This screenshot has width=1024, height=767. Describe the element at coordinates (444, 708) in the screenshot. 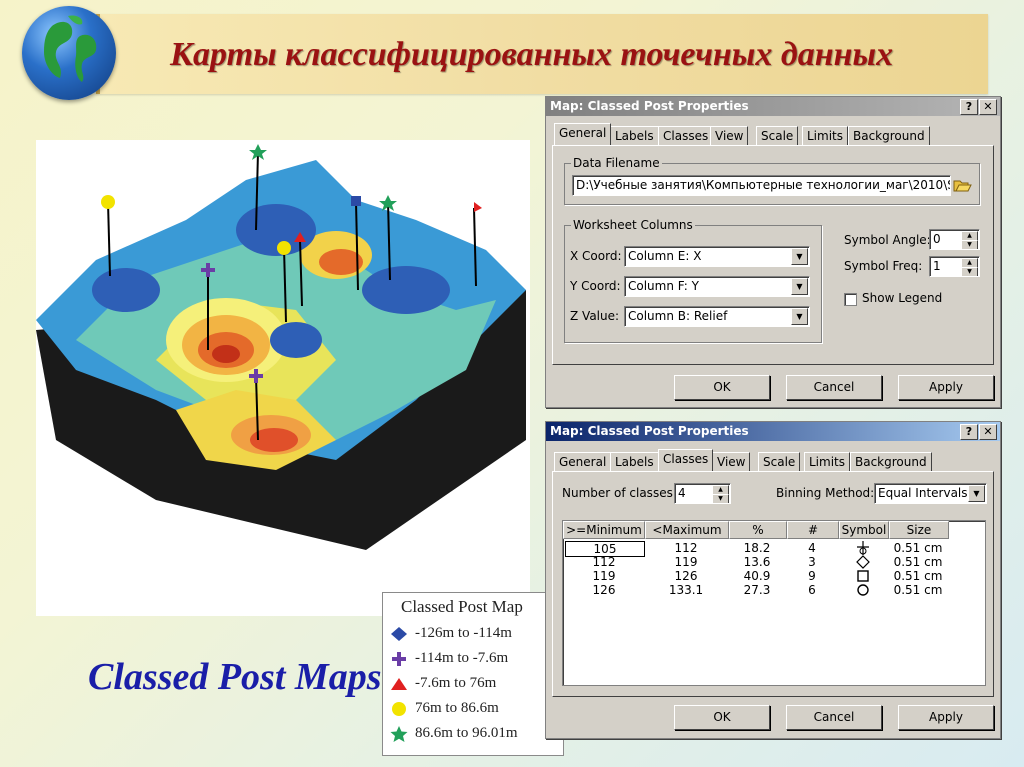

I see `legend-item: 76m to 86.6m` at that location.